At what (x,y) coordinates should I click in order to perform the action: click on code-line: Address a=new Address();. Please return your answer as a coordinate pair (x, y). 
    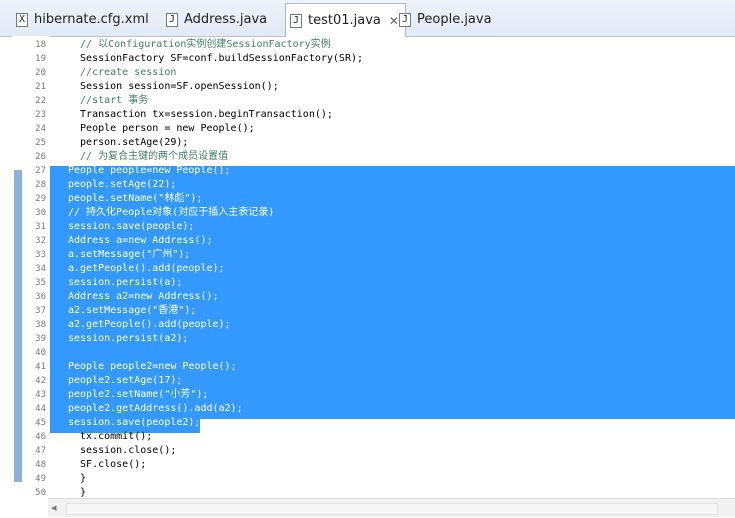
    Looking at the image, I should click on (401, 241).